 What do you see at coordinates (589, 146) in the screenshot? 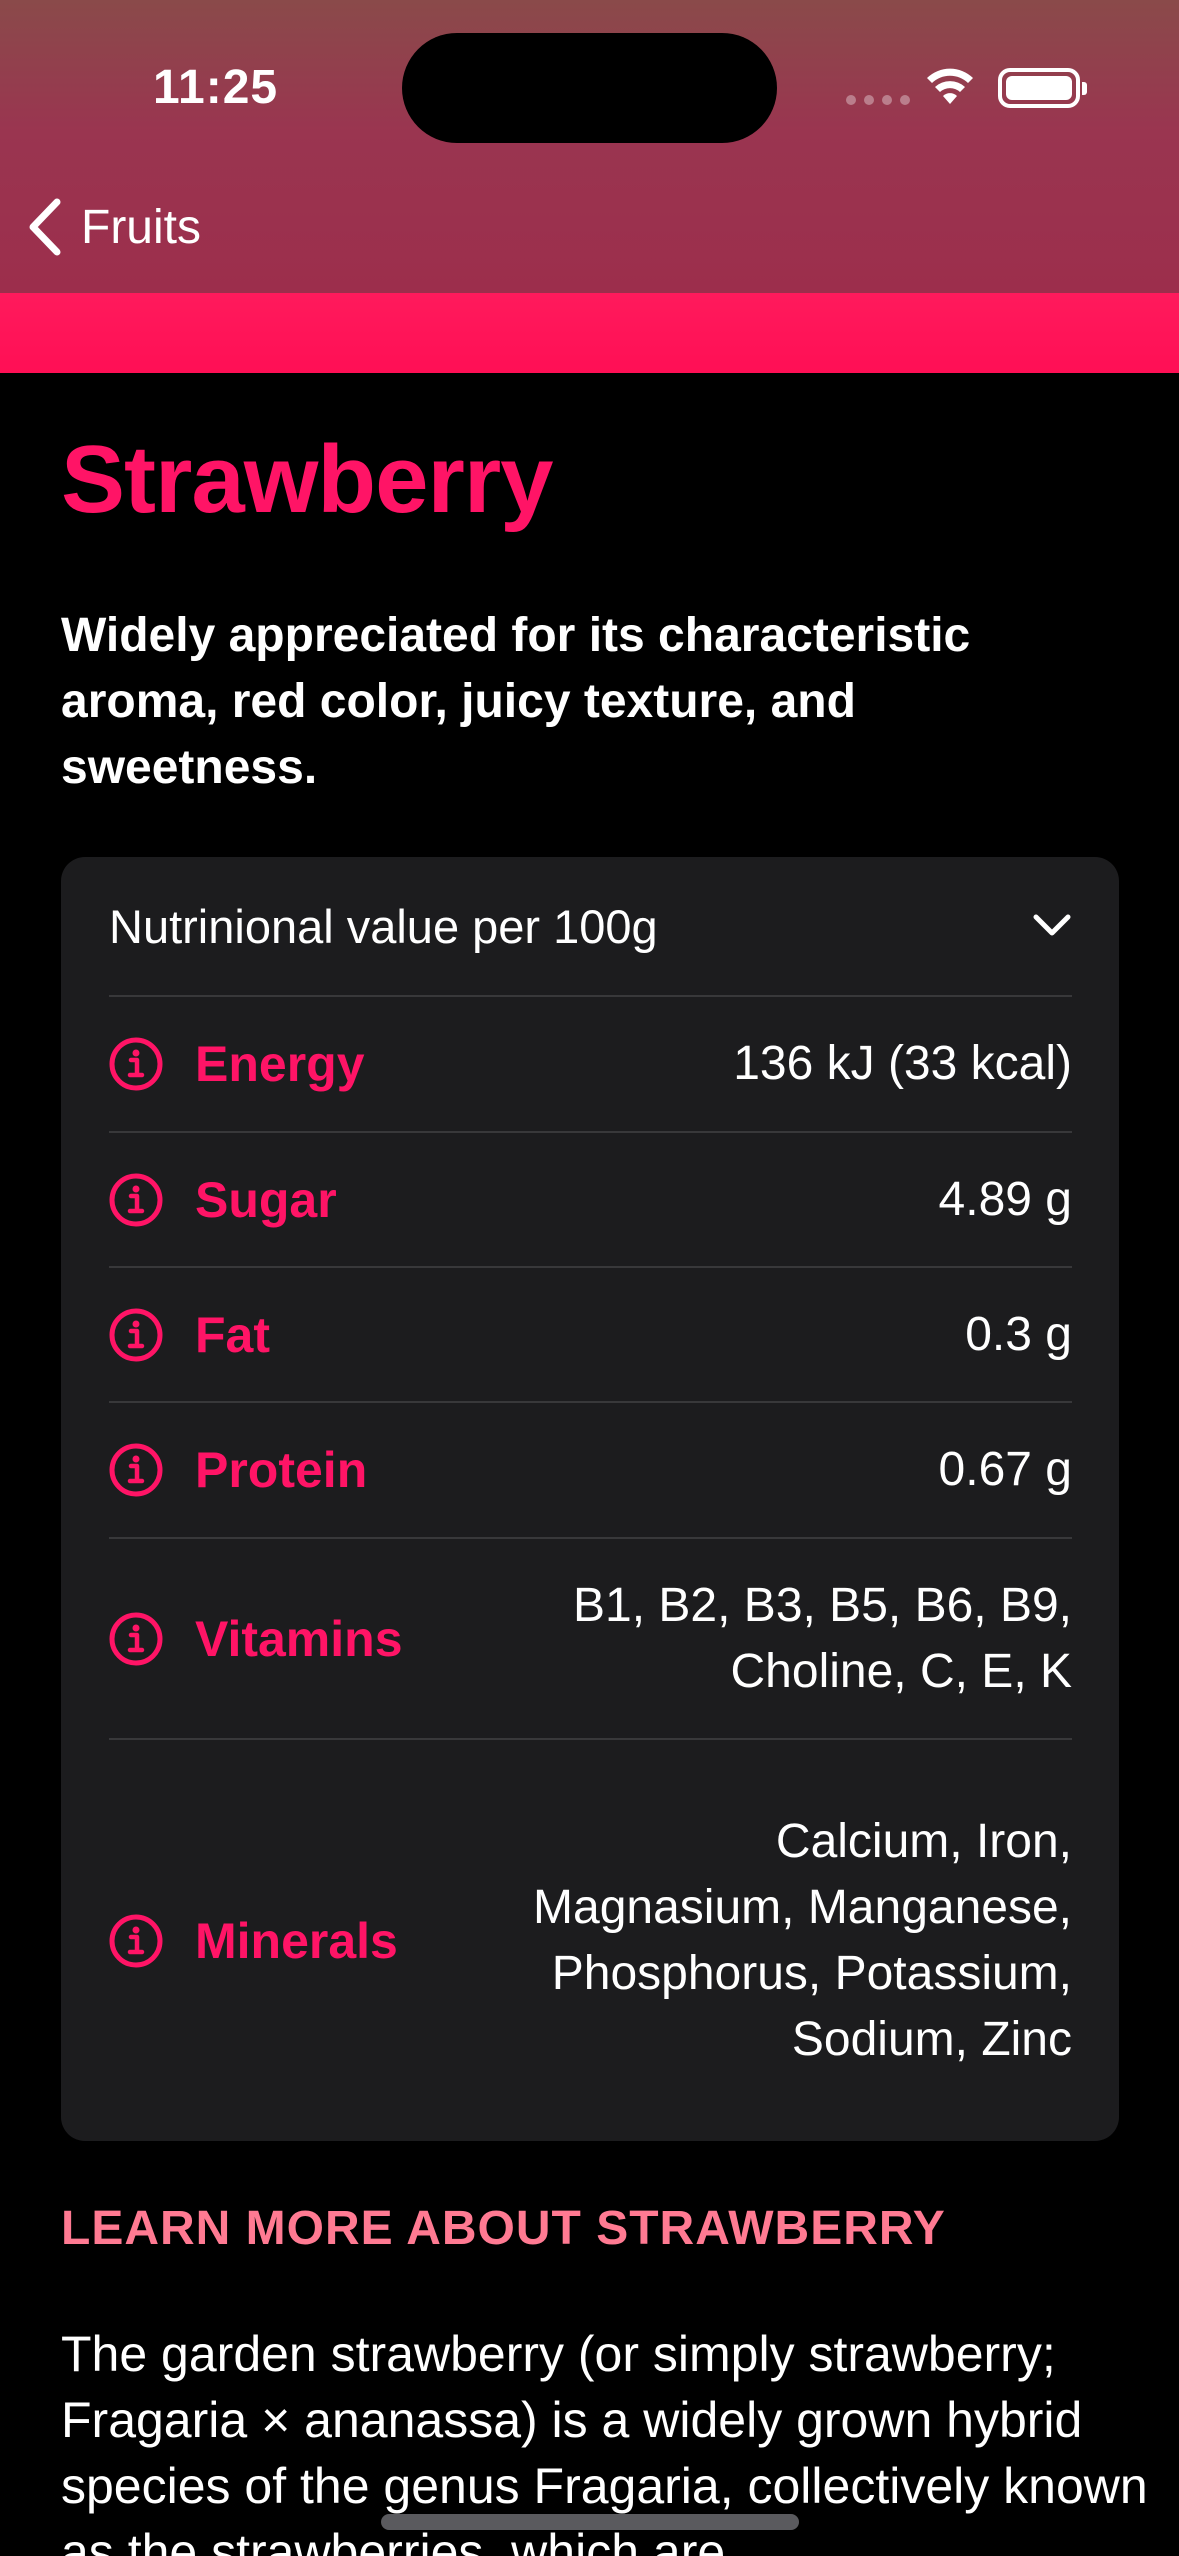
I see `nav-header: 11:25 Fruits` at bounding box center [589, 146].